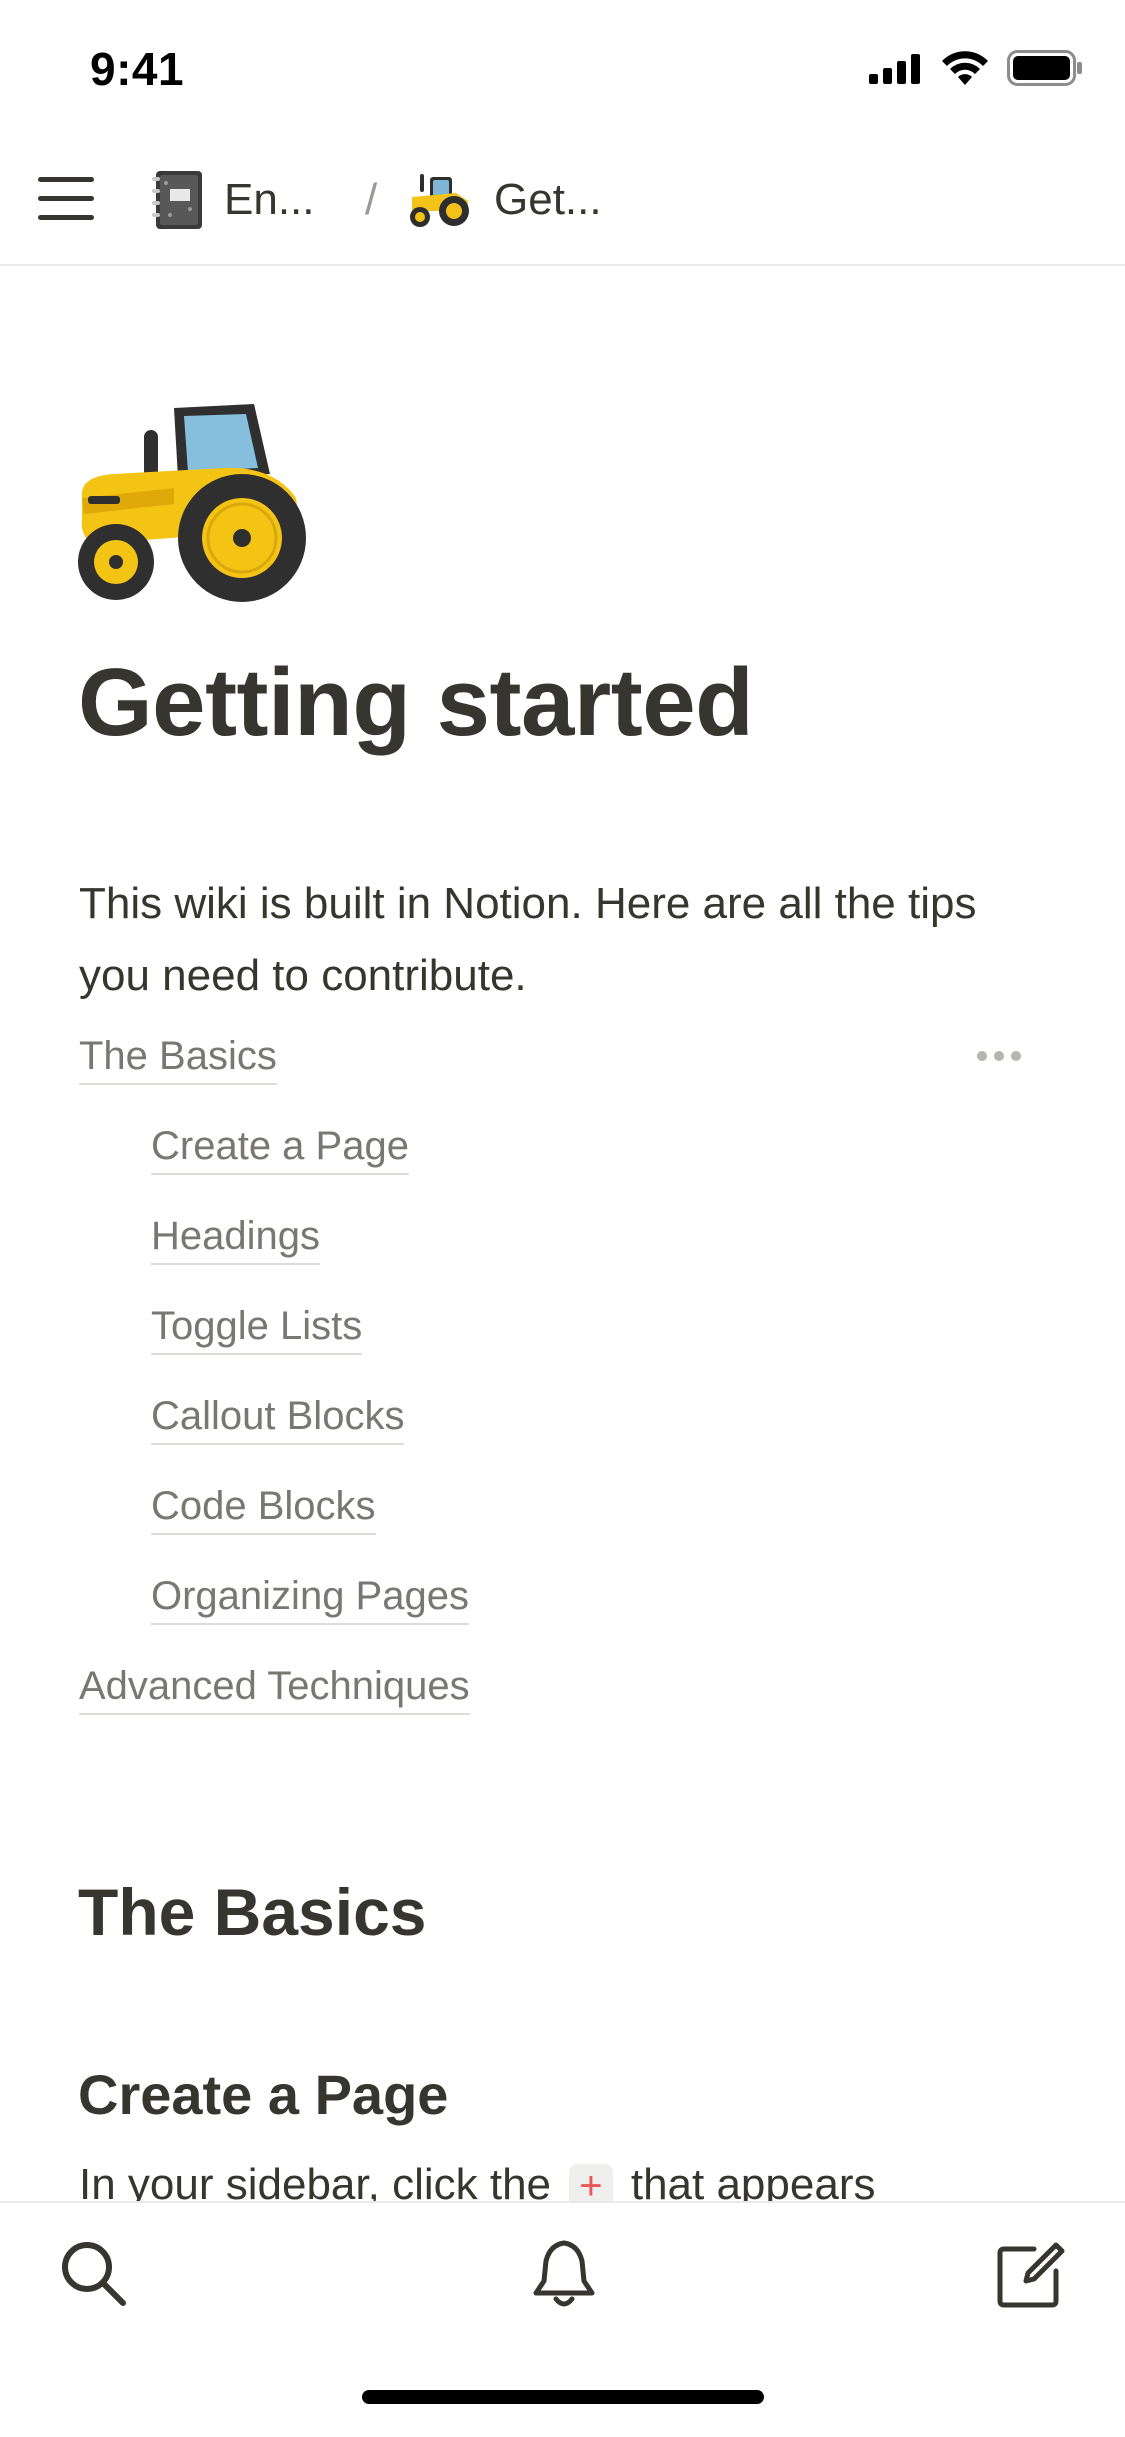  I want to click on hamburger-icon, so click(66, 198).